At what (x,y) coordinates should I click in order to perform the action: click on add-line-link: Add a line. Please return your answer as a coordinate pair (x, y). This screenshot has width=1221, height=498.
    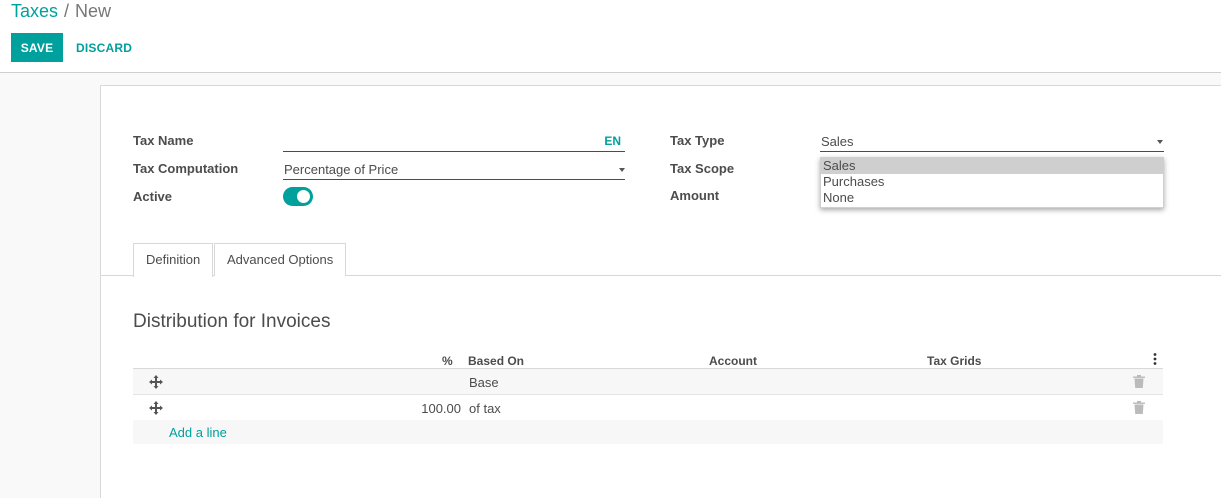
    Looking at the image, I should click on (198, 432).